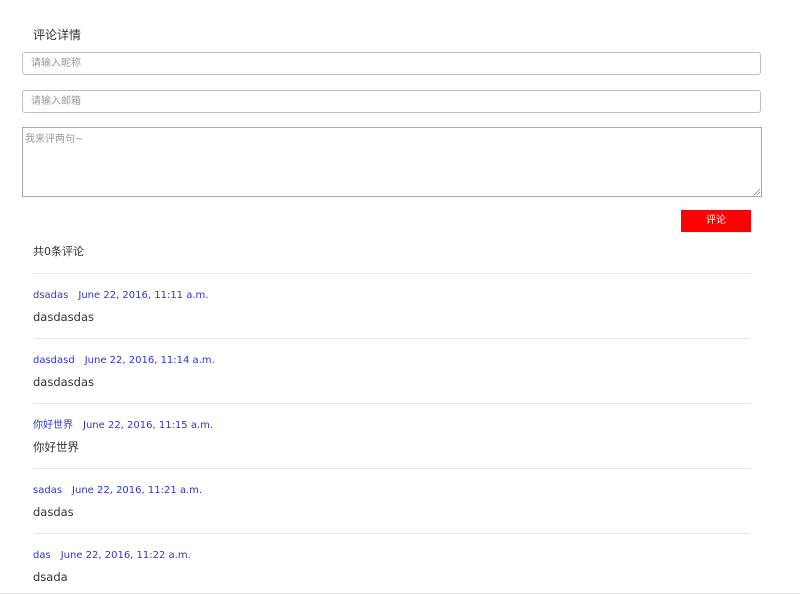  I want to click on comment-meta: sadas June 22, 2016, 11:21 a.m., so click(117, 490).